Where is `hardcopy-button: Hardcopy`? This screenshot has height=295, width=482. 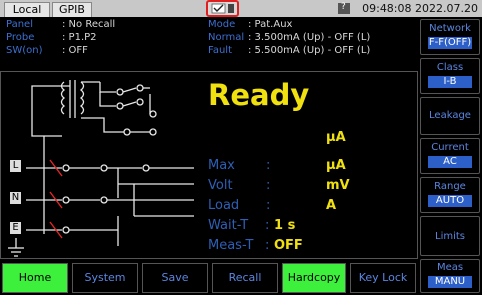
hardcopy-button: Hardcopy is located at coordinates (314, 278).